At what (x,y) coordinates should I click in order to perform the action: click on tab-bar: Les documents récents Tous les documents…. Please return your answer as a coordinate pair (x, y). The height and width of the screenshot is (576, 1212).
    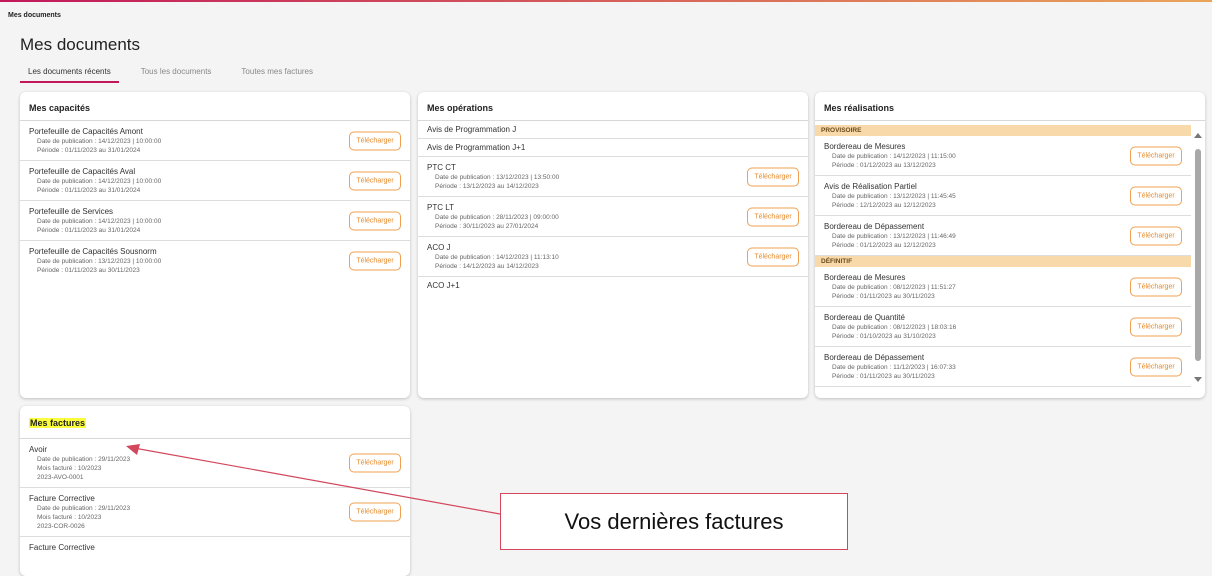
    Looking at the image, I should click on (177, 74).